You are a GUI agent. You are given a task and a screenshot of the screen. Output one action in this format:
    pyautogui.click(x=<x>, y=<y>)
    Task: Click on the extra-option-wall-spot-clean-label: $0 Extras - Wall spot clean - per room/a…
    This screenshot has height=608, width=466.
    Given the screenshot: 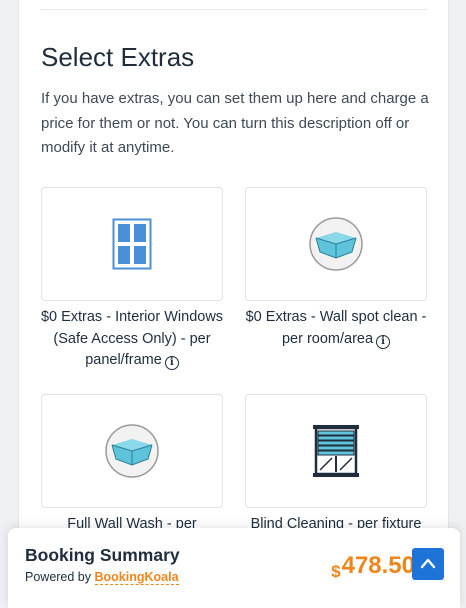 What is the action you would take?
    pyautogui.click(x=336, y=328)
    